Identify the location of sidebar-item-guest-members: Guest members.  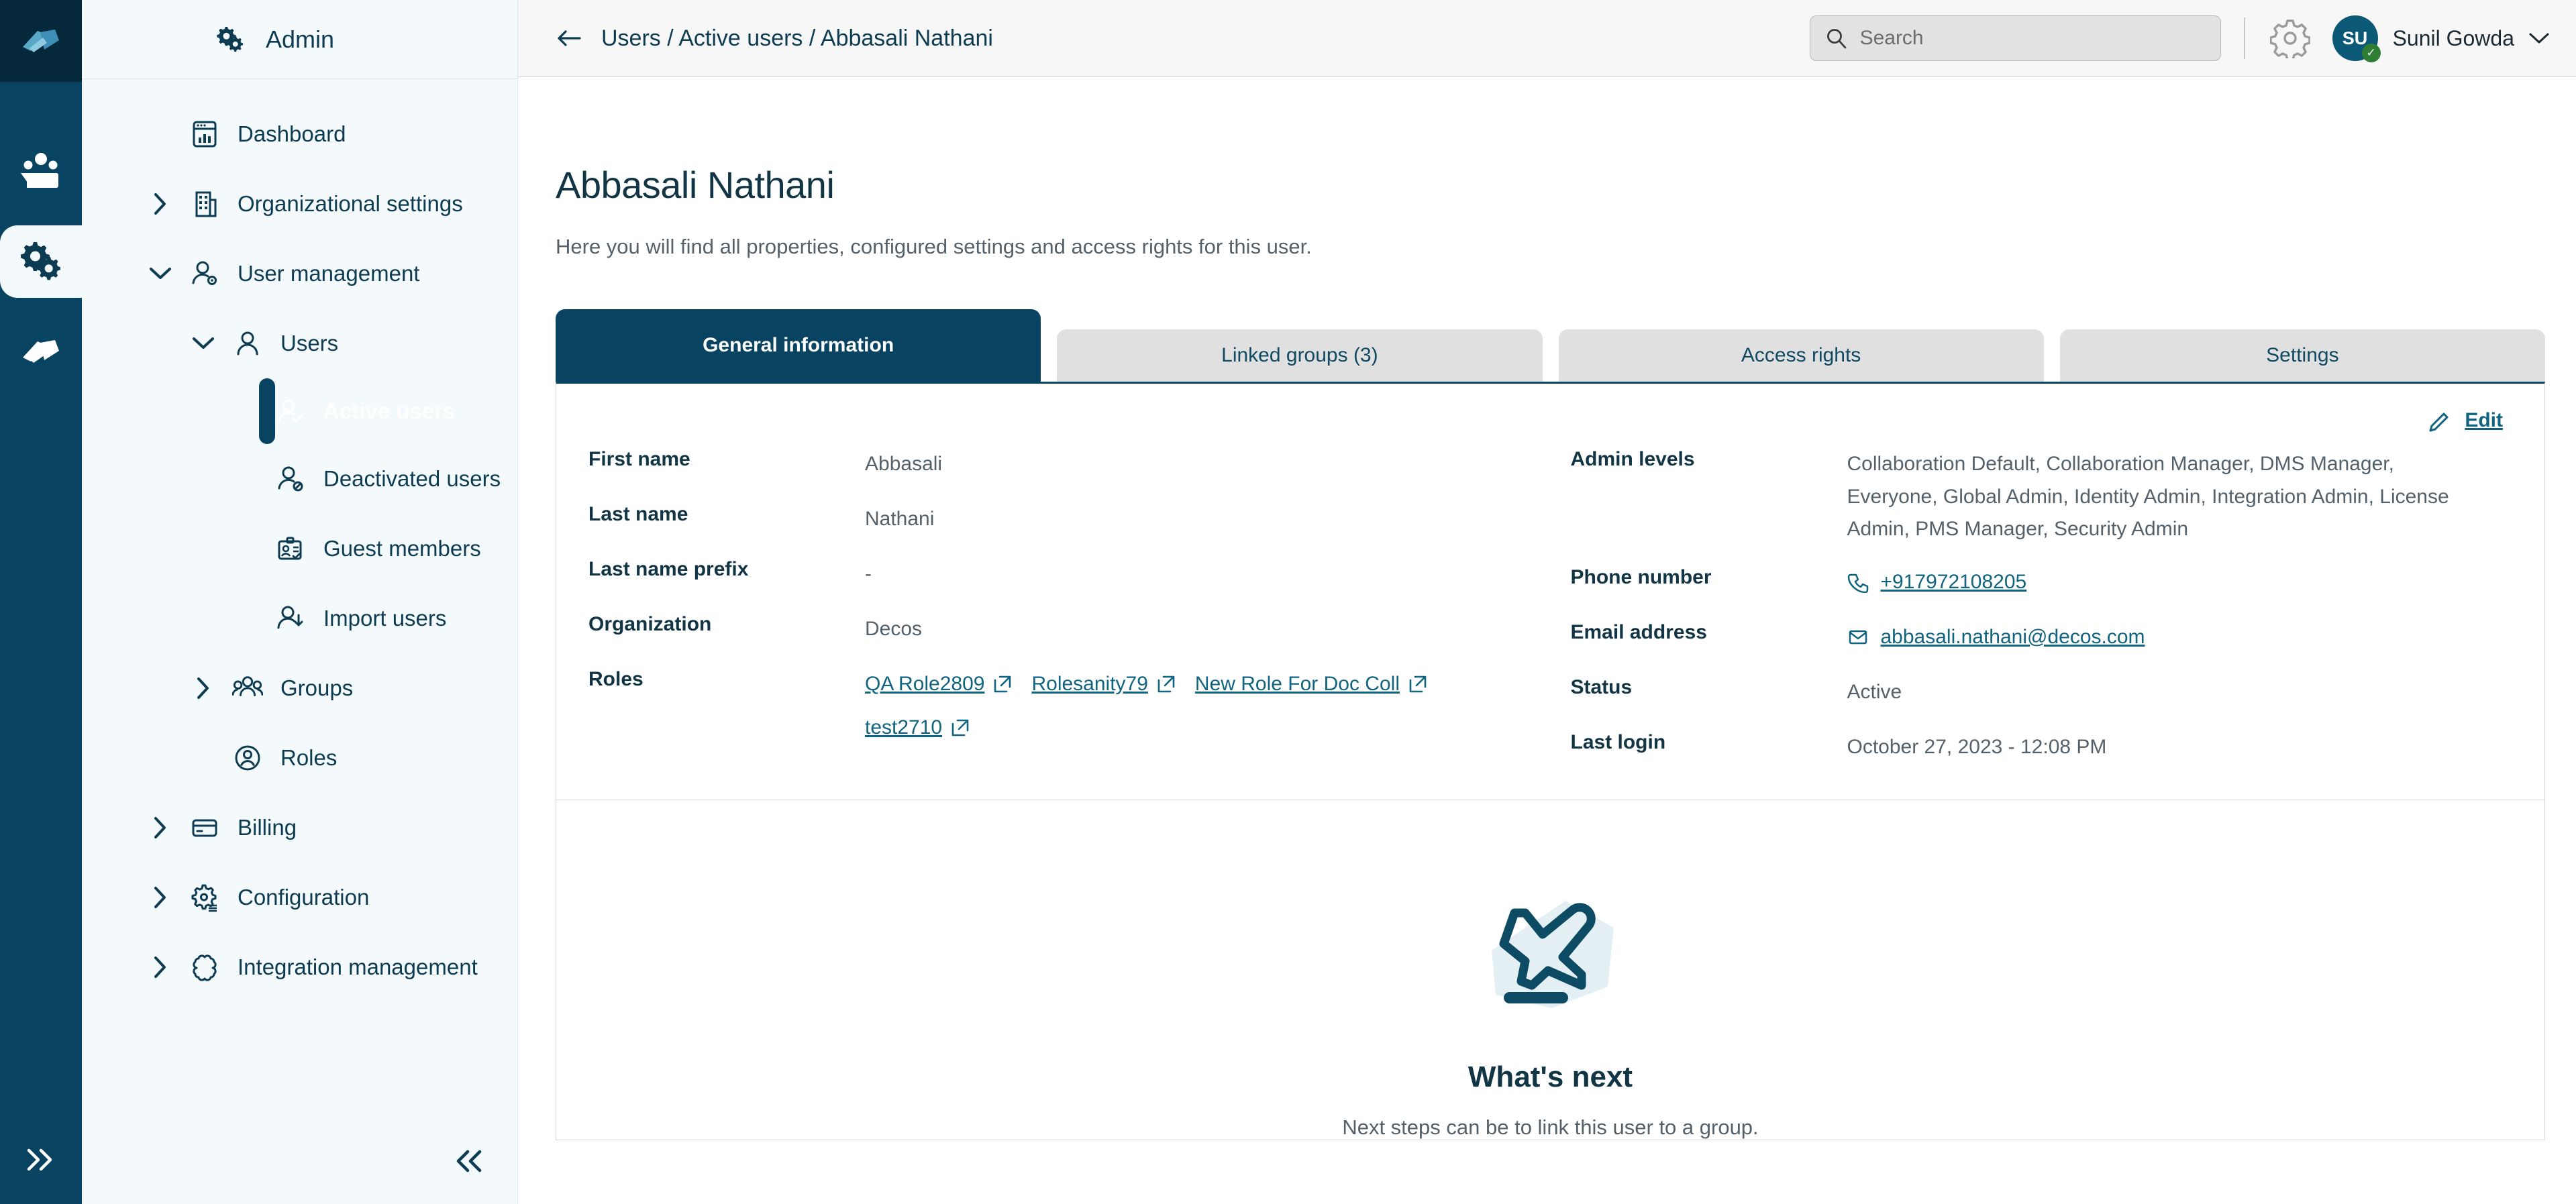
(299, 549).